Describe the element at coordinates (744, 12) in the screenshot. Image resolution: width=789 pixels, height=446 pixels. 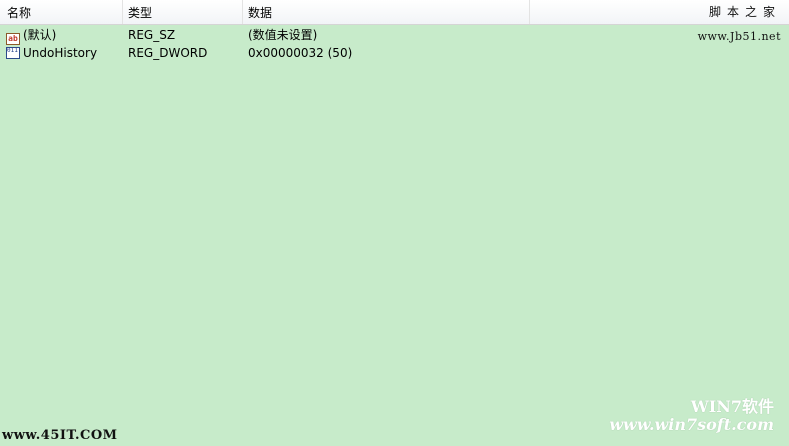
I see `watermark-jb51-title: 脚本之家` at that location.